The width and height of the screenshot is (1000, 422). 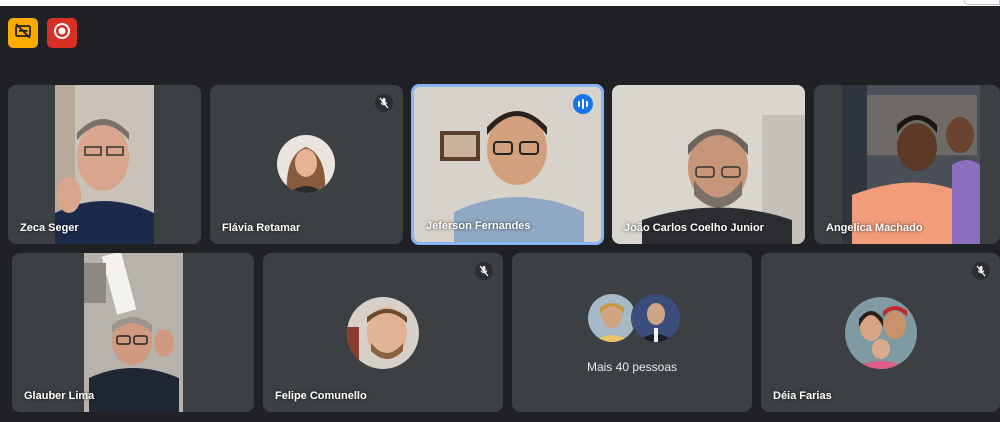 I want to click on participant-name: Angelica Machado, so click(x=874, y=228).